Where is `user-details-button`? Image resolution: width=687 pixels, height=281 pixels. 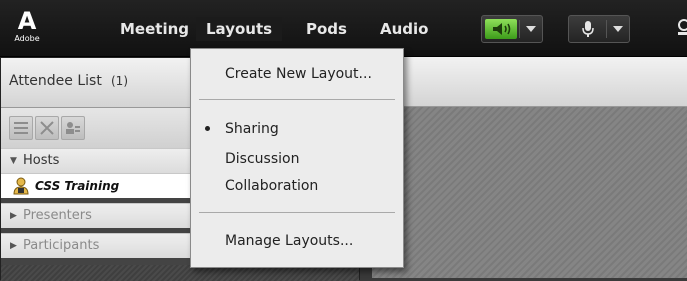 user-details-button is located at coordinates (73, 128).